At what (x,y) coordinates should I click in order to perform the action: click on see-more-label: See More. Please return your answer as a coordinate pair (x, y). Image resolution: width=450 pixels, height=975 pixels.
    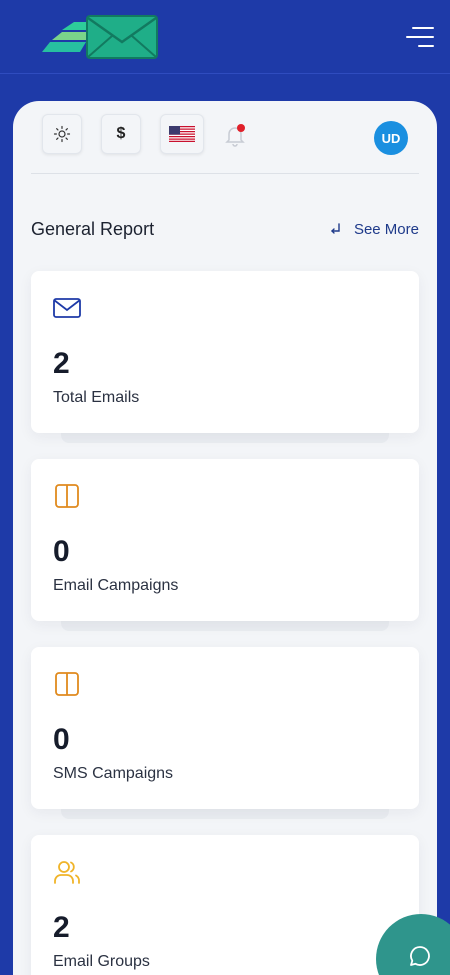
    Looking at the image, I should click on (386, 229).